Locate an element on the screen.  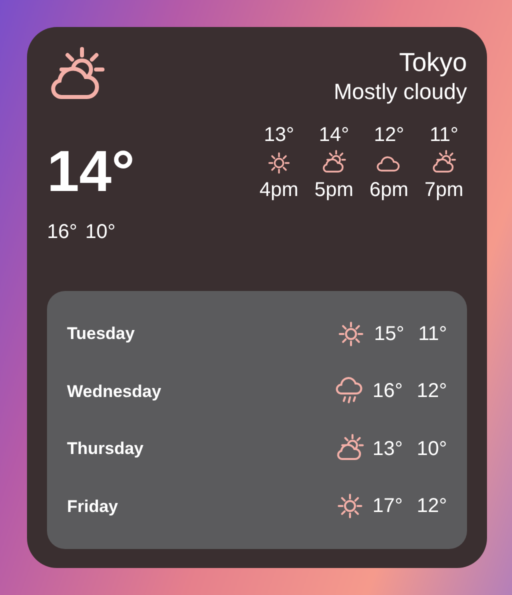
hour-label: 5pm is located at coordinates (334, 190).